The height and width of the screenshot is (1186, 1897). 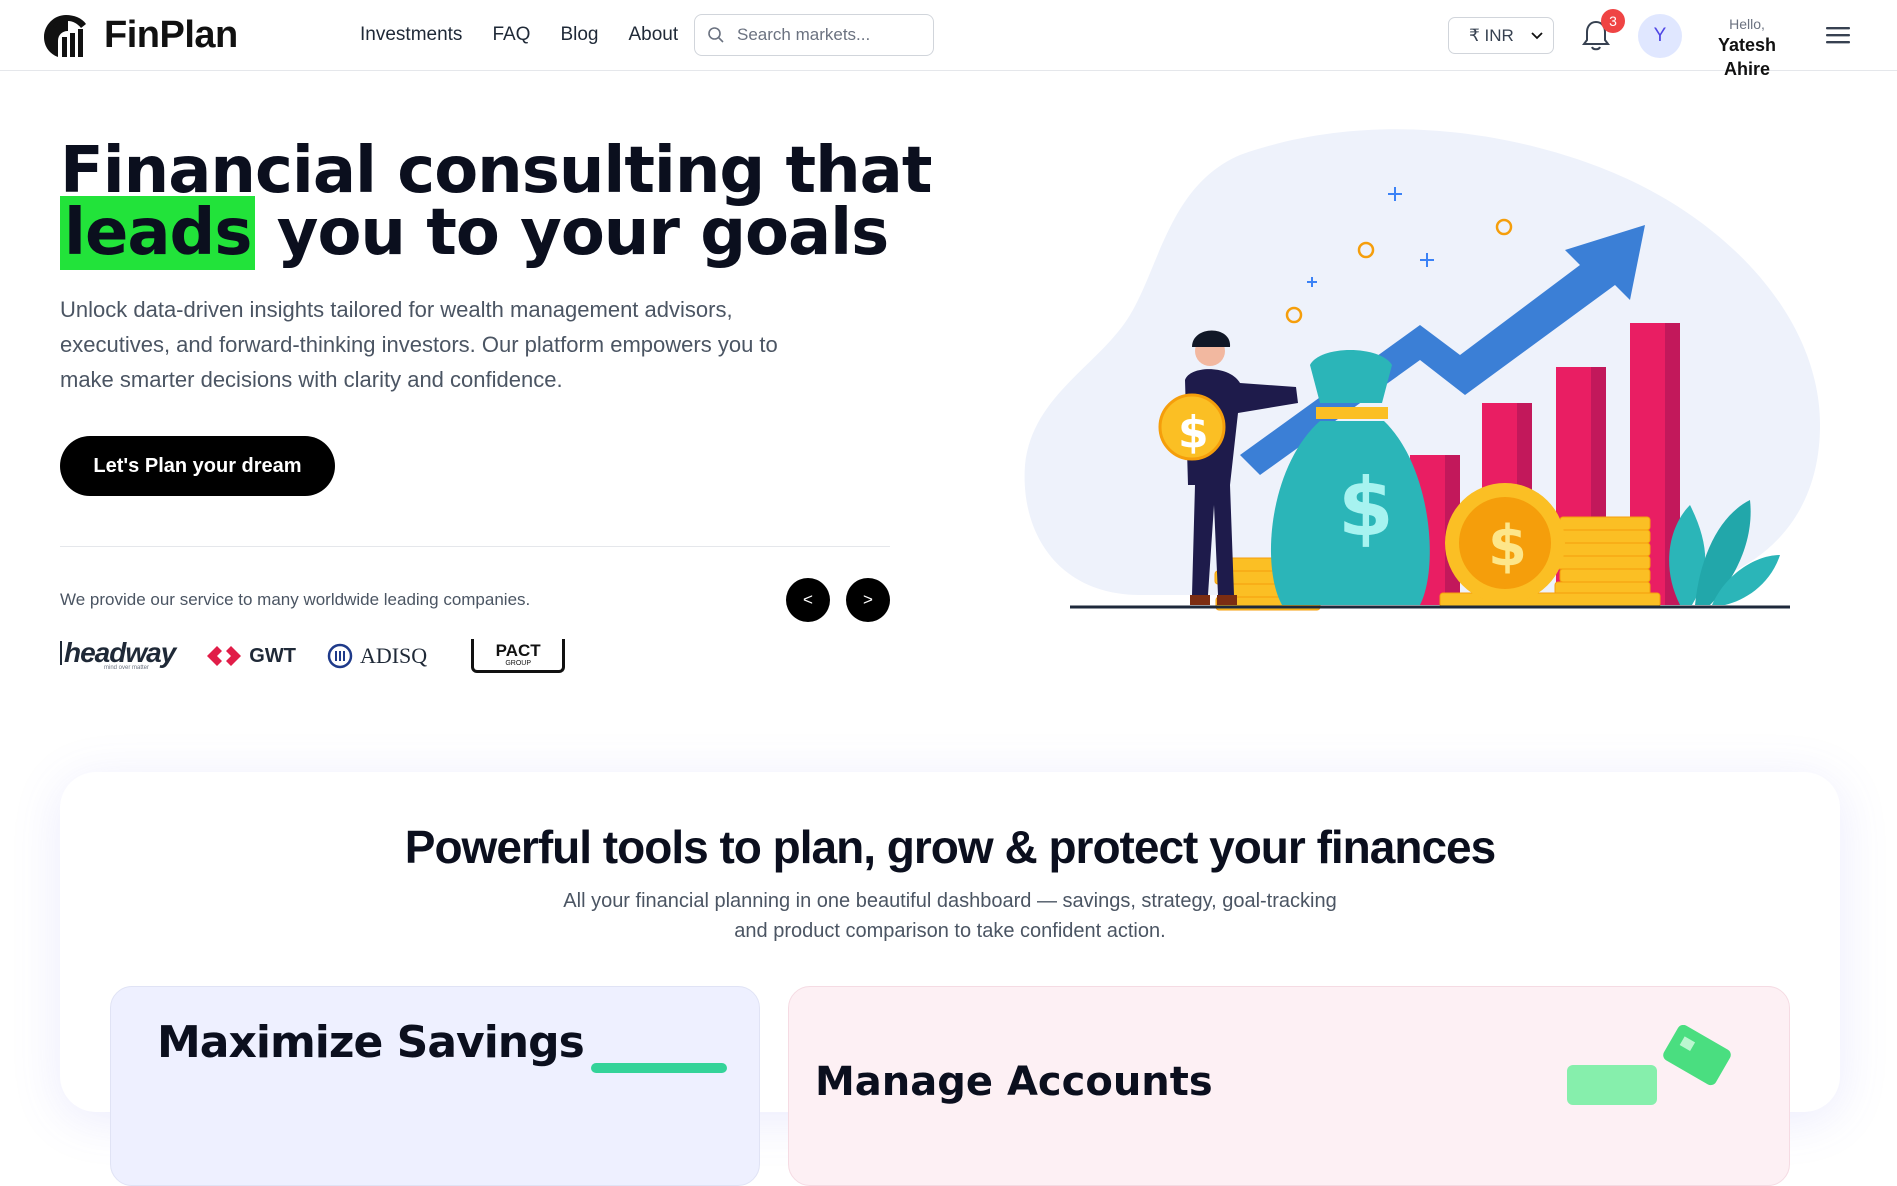 What do you see at coordinates (197, 466) in the screenshot?
I see `plan-dream-button: Let's Plan your dream` at bounding box center [197, 466].